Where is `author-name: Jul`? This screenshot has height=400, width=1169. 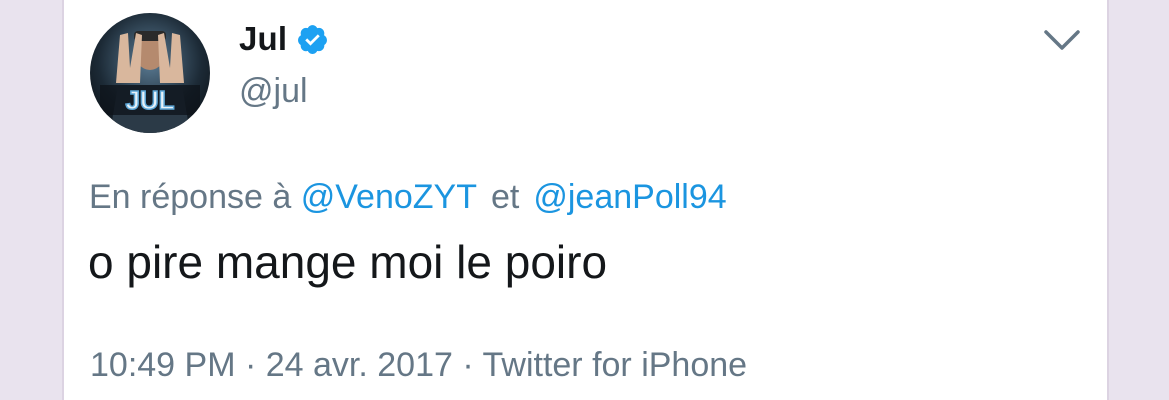
author-name: Jul is located at coordinates (263, 39).